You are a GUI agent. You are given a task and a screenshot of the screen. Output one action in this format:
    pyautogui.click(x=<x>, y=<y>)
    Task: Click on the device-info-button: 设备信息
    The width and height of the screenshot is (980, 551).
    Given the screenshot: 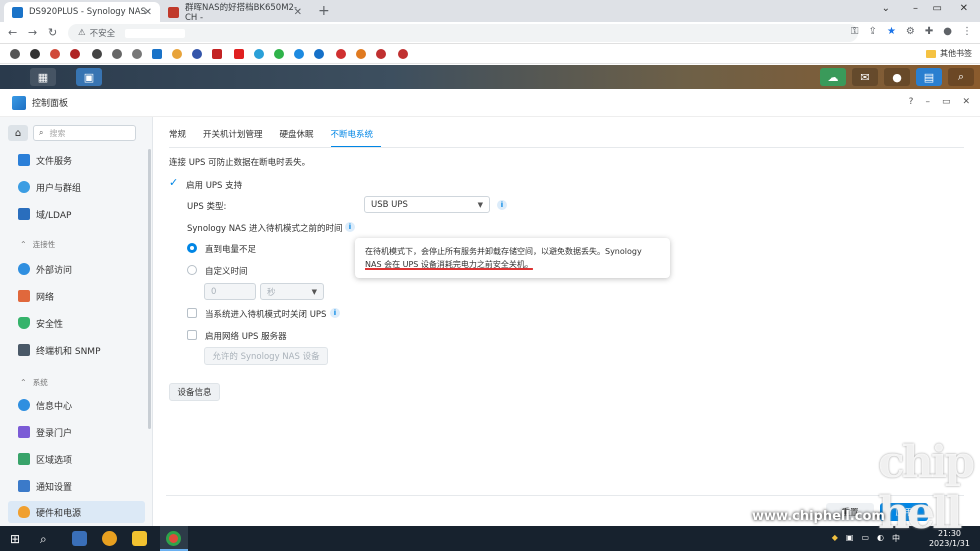 What is the action you would take?
    pyautogui.click(x=194, y=392)
    